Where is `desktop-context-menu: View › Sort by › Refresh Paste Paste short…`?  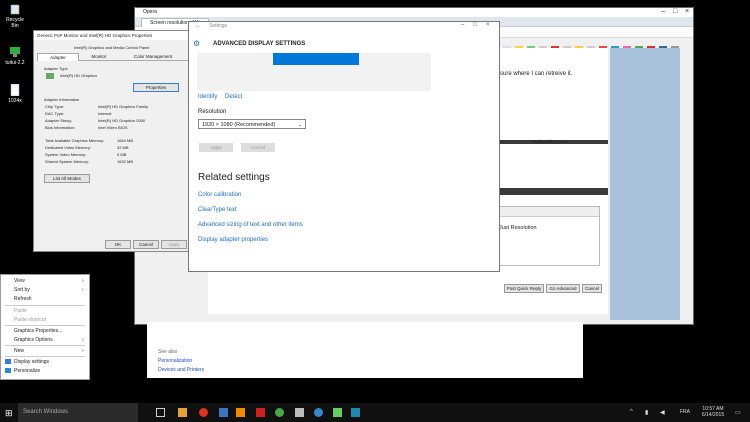 desktop-context-menu: View › Sort by › Refresh Paste Paste short… is located at coordinates (45, 327).